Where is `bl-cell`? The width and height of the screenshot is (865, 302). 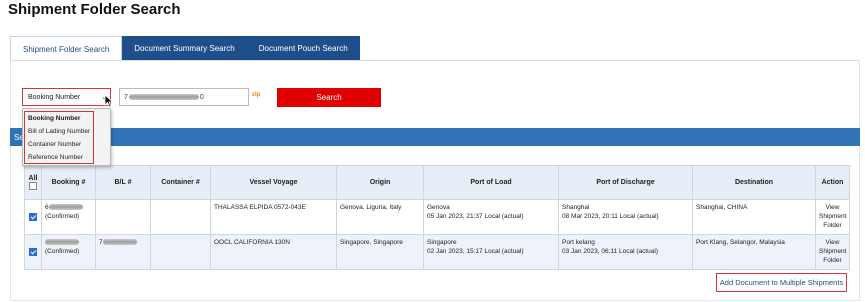
bl-cell is located at coordinates (123, 217).